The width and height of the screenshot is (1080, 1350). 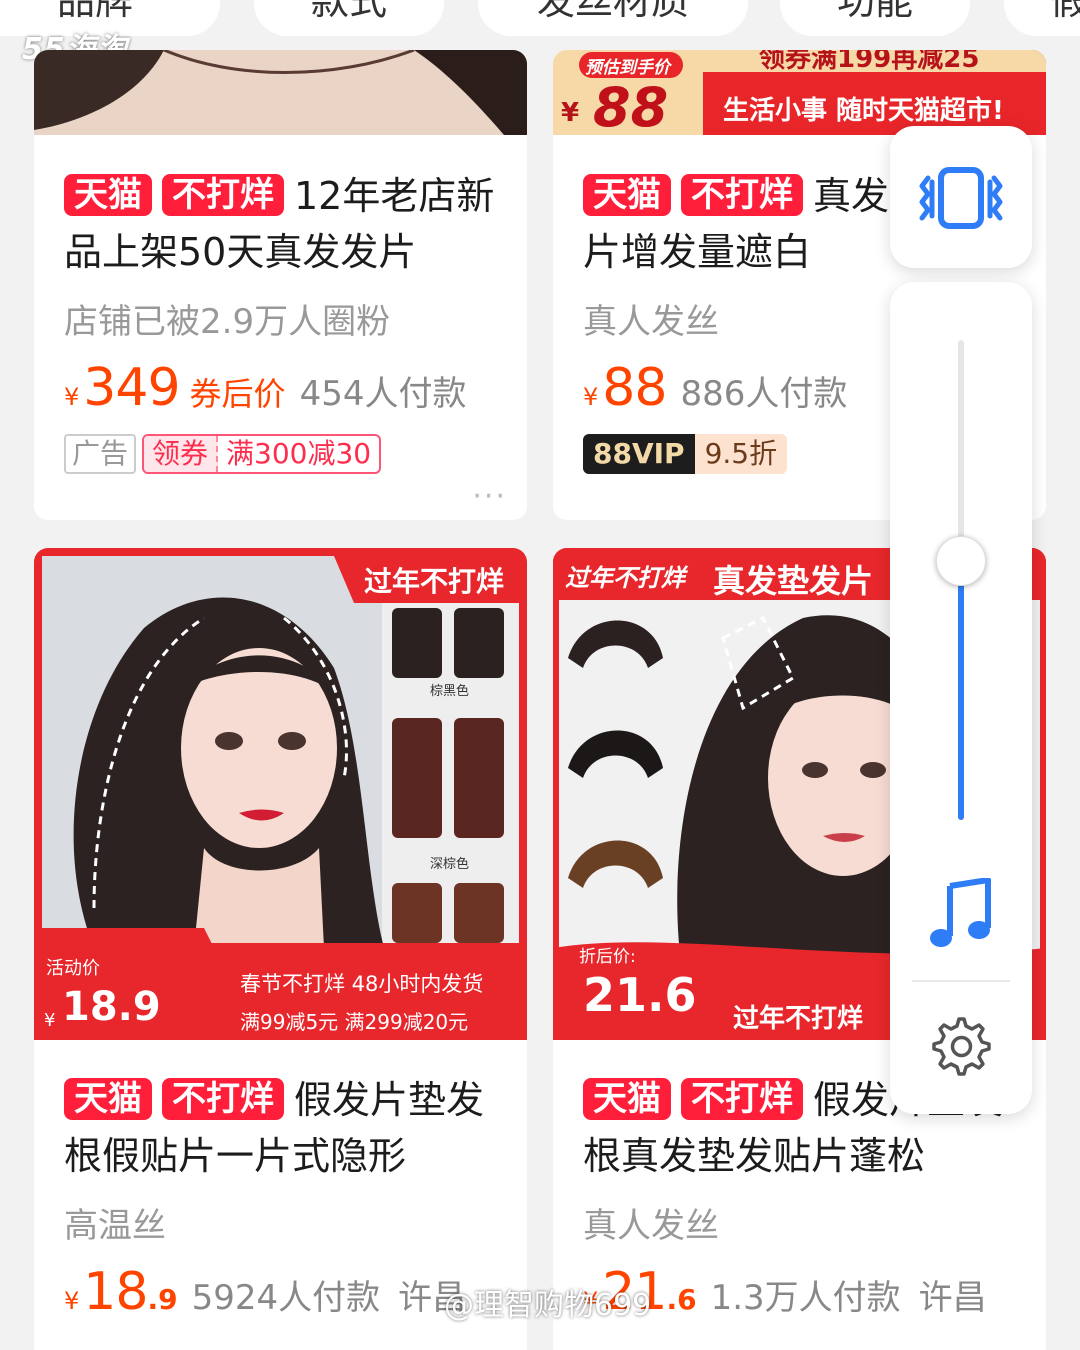 I want to click on filter-chip-style: 款式, so click(x=349, y=18).